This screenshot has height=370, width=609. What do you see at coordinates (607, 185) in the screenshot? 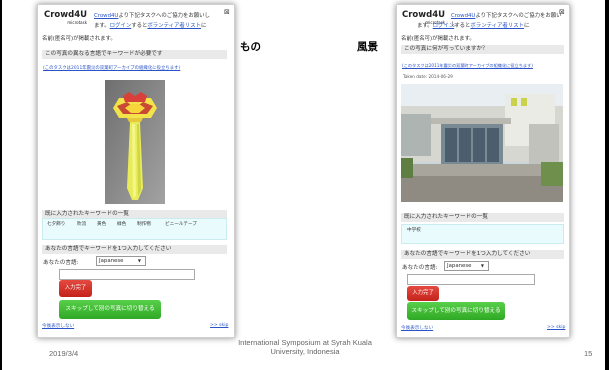
I see `slide-frame-right` at bounding box center [607, 185].